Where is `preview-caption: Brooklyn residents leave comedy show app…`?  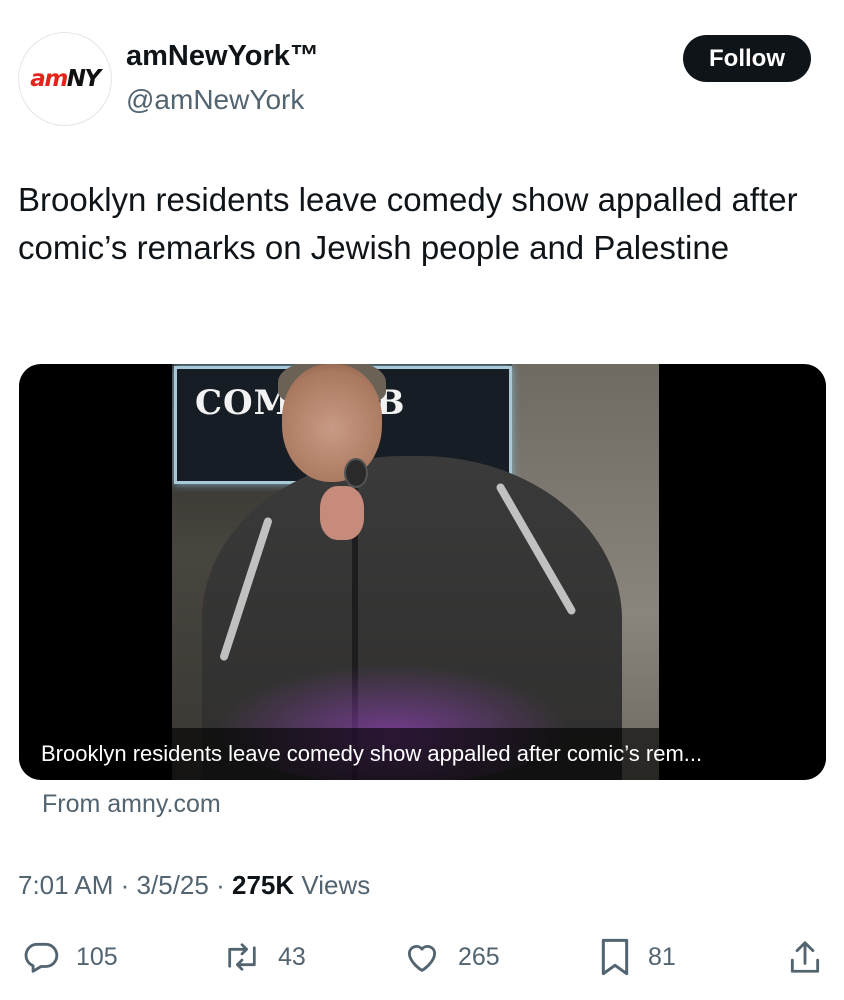
preview-caption: Brooklyn residents leave comedy show app… is located at coordinates (372, 753).